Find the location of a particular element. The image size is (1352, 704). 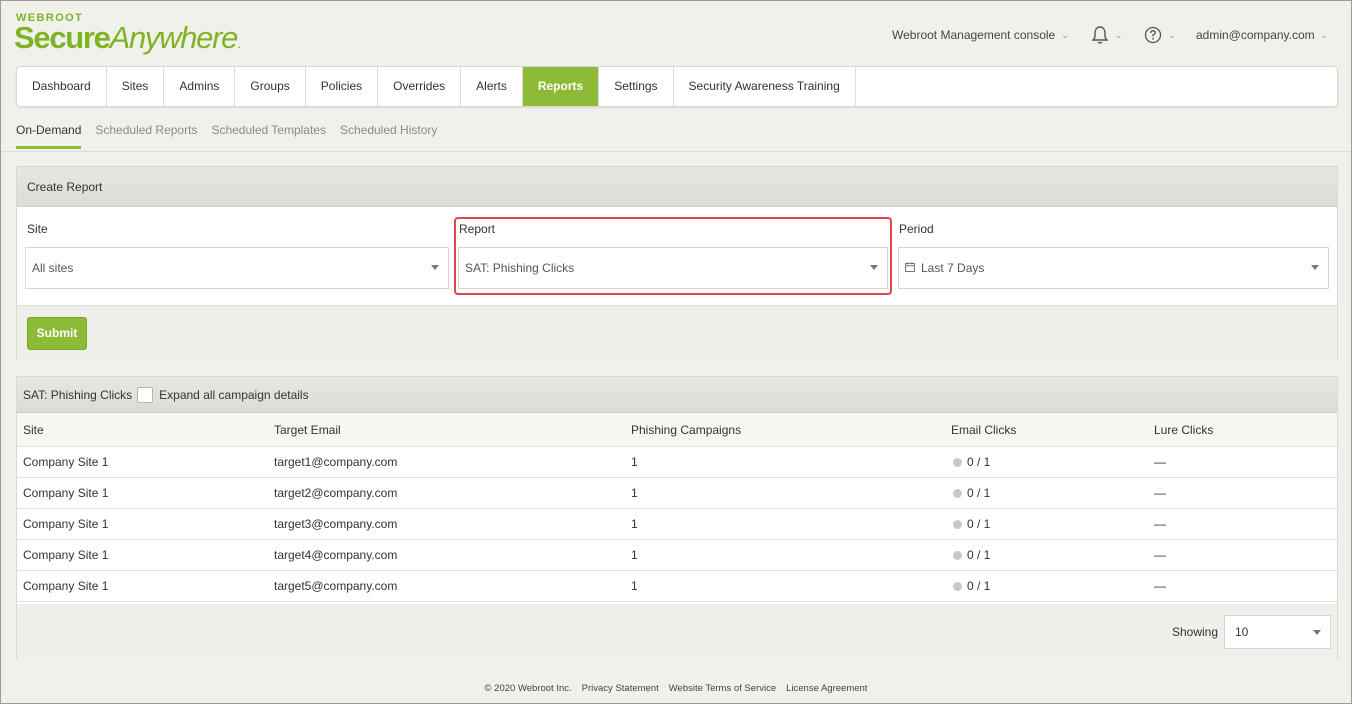

privacy-statement-link: Privacy Statement is located at coordinates (620, 688).